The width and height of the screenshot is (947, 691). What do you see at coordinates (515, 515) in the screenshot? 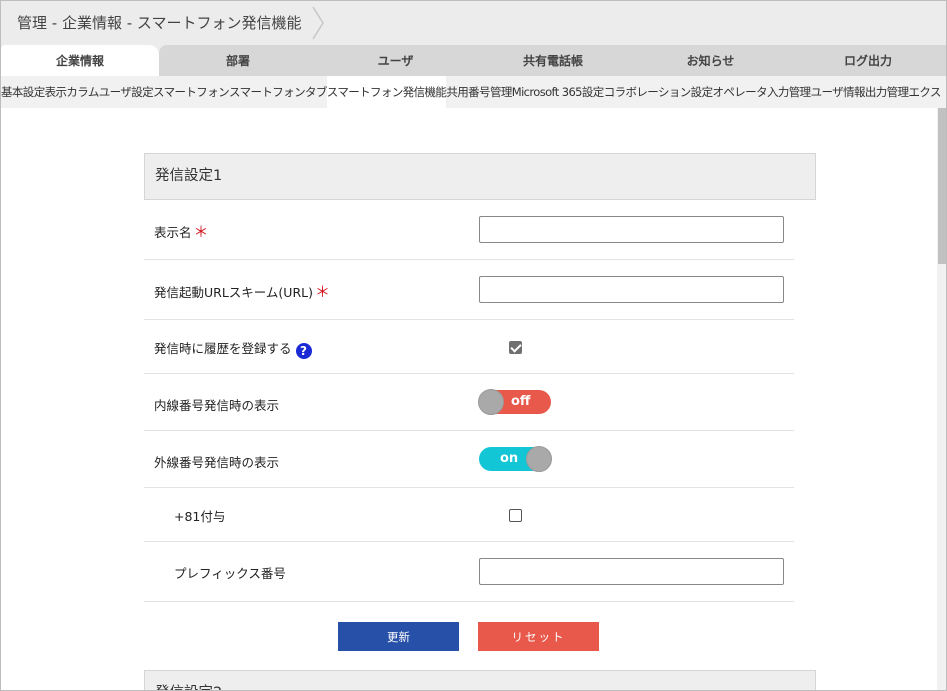
I see `plus81-checkbox` at bounding box center [515, 515].